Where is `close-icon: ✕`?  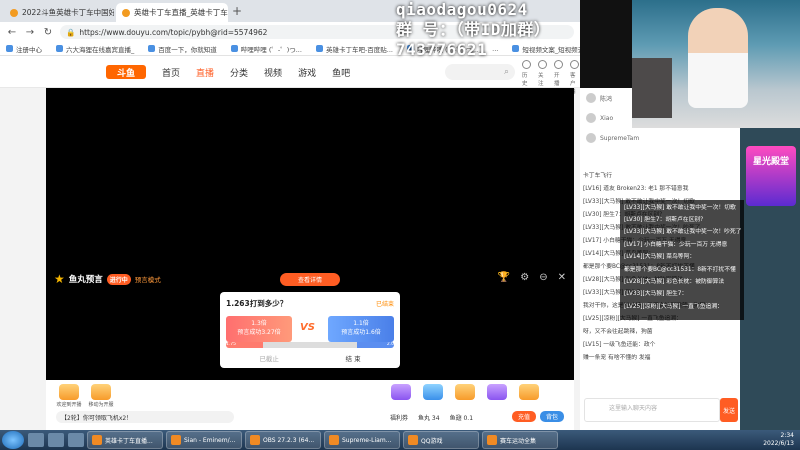 close-icon: ✕ is located at coordinates (562, 277).